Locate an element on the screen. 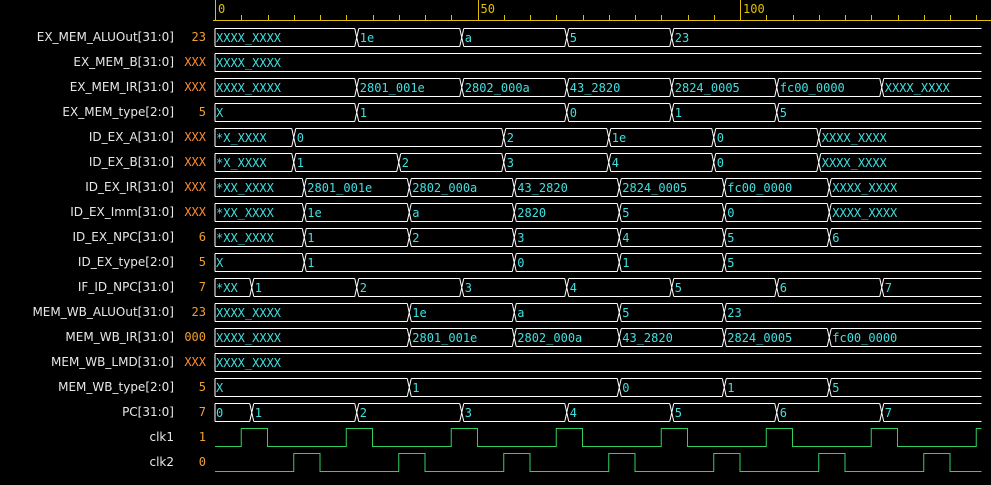 The width and height of the screenshot is (991, 485). signal-name-mem-wb-type: MEM_WB_type[2:0] is located at coordinates (116, 387).